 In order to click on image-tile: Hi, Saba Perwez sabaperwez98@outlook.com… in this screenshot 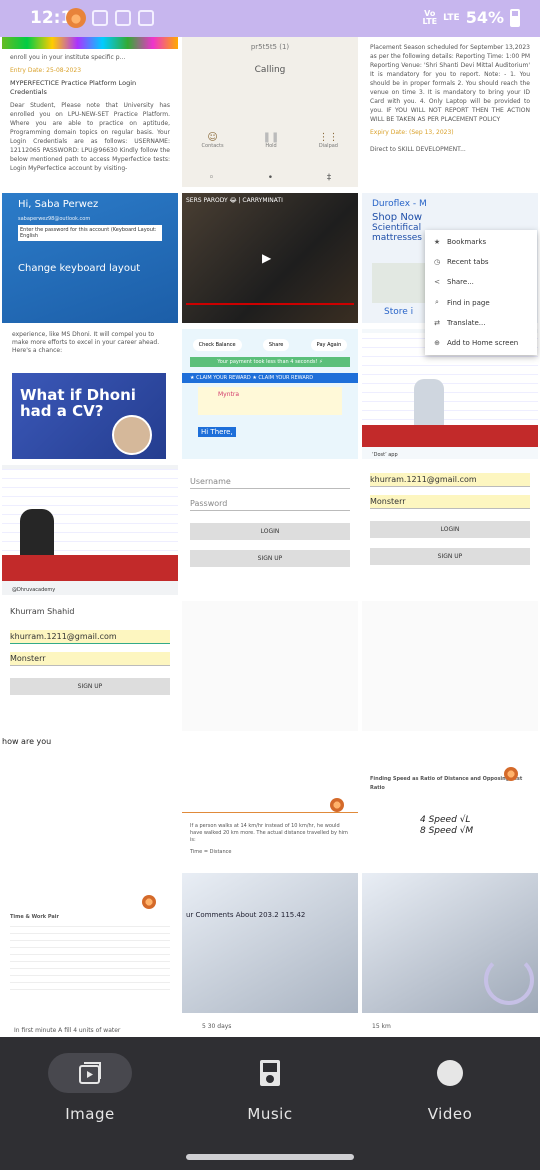, I will do `click(90, 258)`.